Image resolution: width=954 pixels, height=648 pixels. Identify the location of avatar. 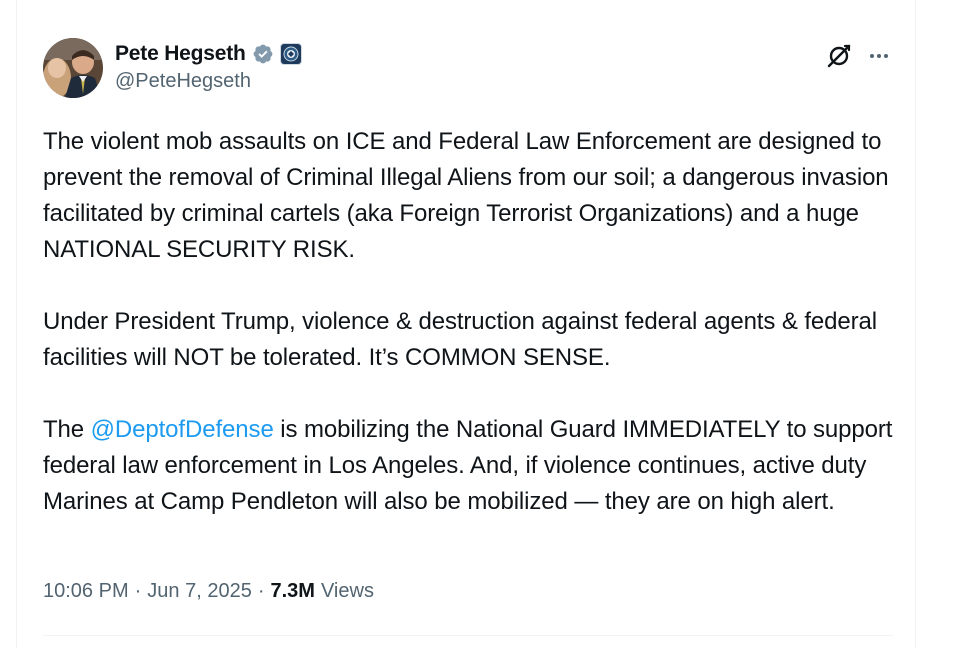
(73, 68).